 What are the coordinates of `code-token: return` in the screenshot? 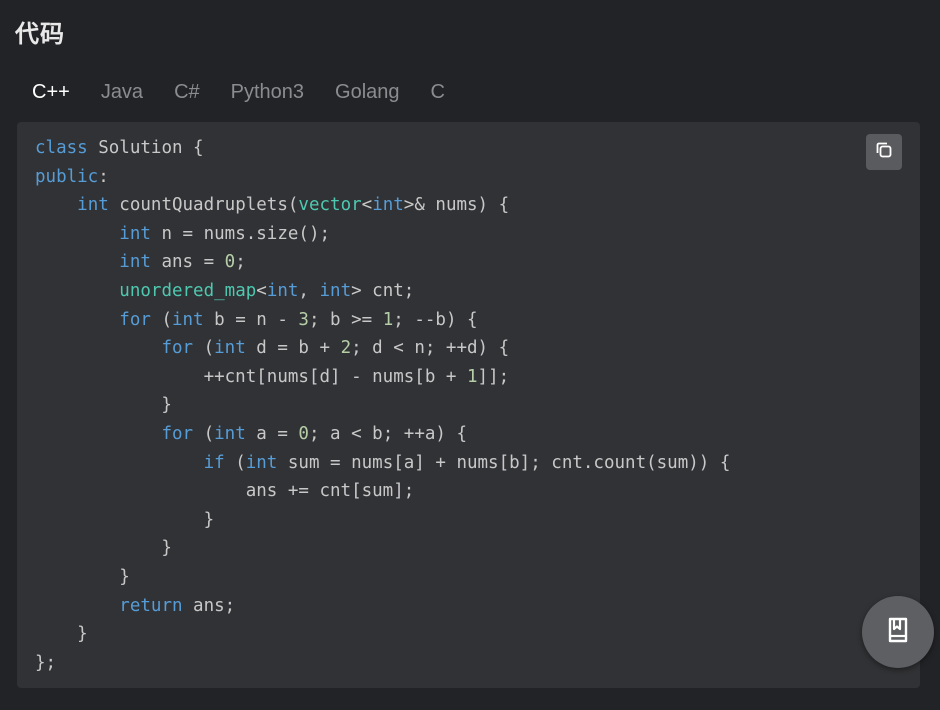 It's located at (151, 605).